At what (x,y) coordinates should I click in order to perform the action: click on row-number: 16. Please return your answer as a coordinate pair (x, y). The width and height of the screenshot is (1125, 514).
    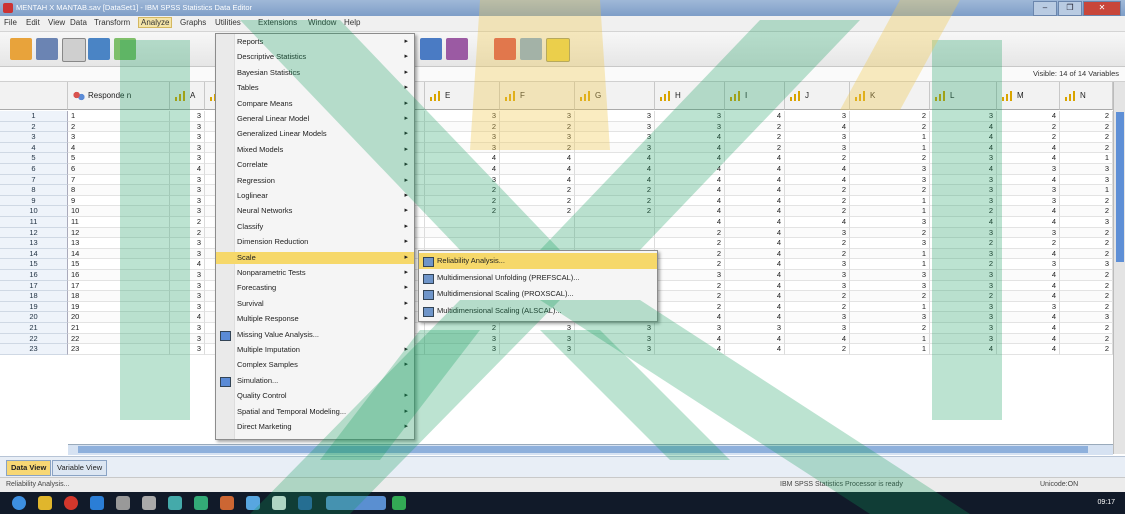
    Looking at the image, I should click on (34, 275).